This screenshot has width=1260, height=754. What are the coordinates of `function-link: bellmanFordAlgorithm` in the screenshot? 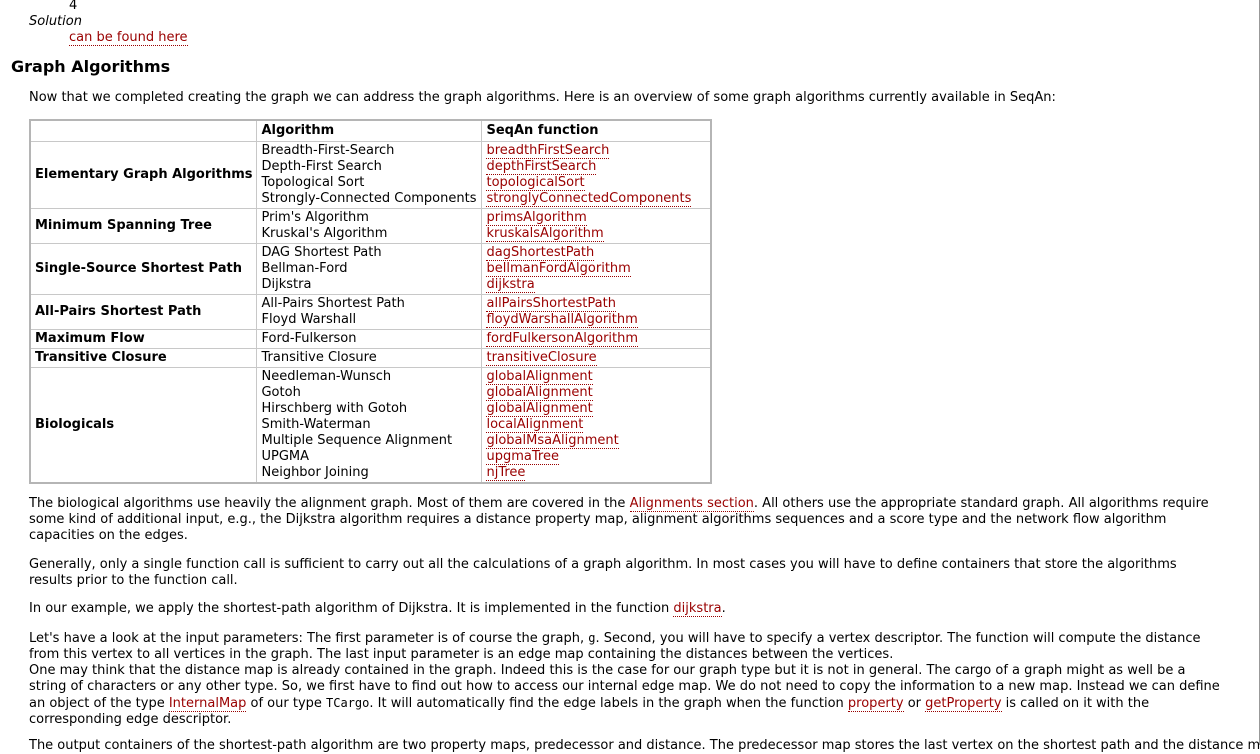 It's located at (558, 269).